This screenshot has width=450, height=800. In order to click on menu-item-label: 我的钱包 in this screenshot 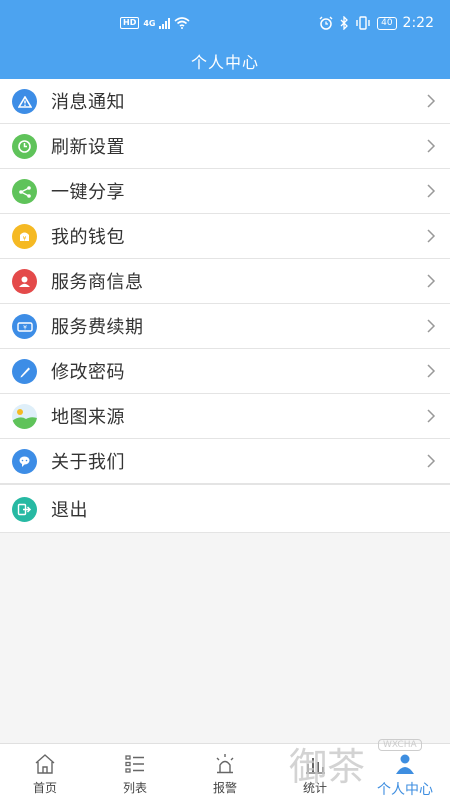, I will do `click(88, 237)`.